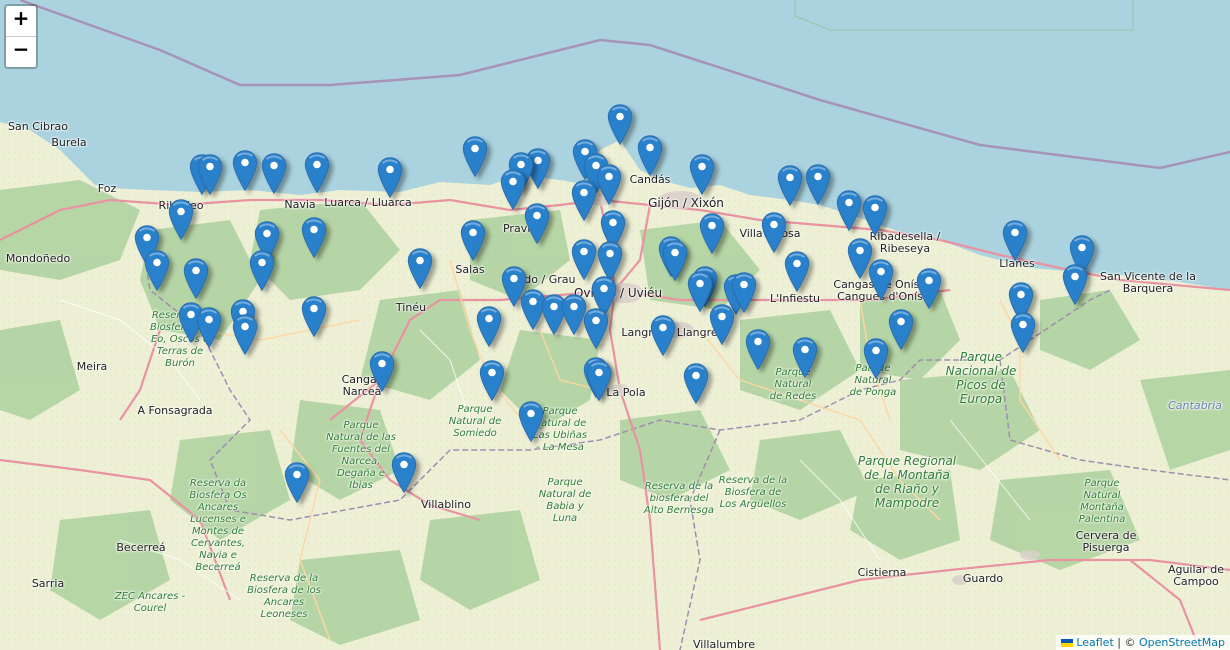  Describe the element at coordinates (21, 21) in the screenshot. I see `zoom-in-button: +` at that location.